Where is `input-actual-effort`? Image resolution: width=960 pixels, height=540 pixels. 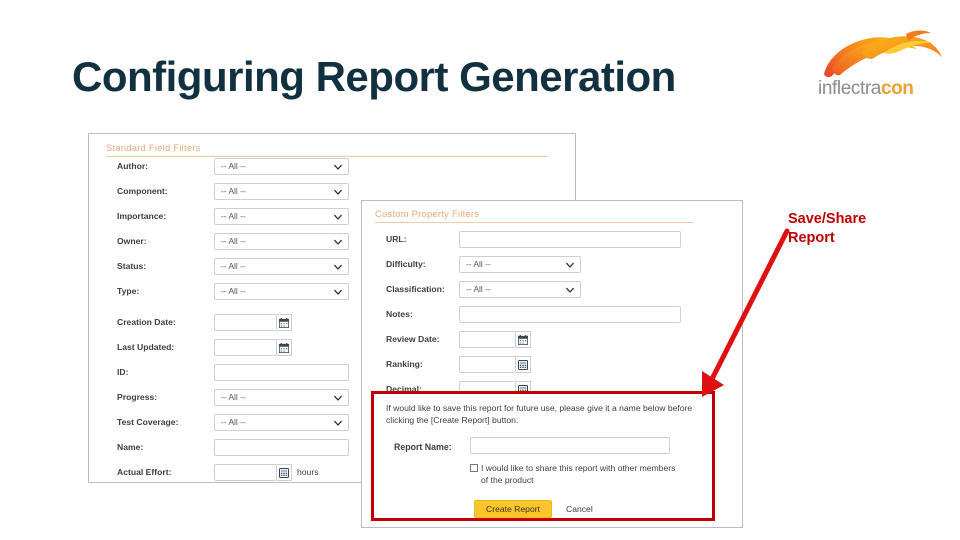
input-actual-effort is located at coordinates (245, 472).